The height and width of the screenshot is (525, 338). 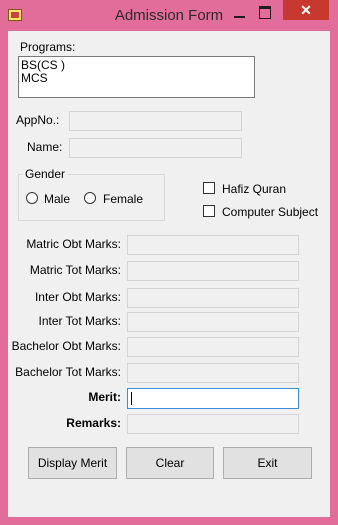 I want to click on merit-label: Merit:, so click(x=104, y=397).